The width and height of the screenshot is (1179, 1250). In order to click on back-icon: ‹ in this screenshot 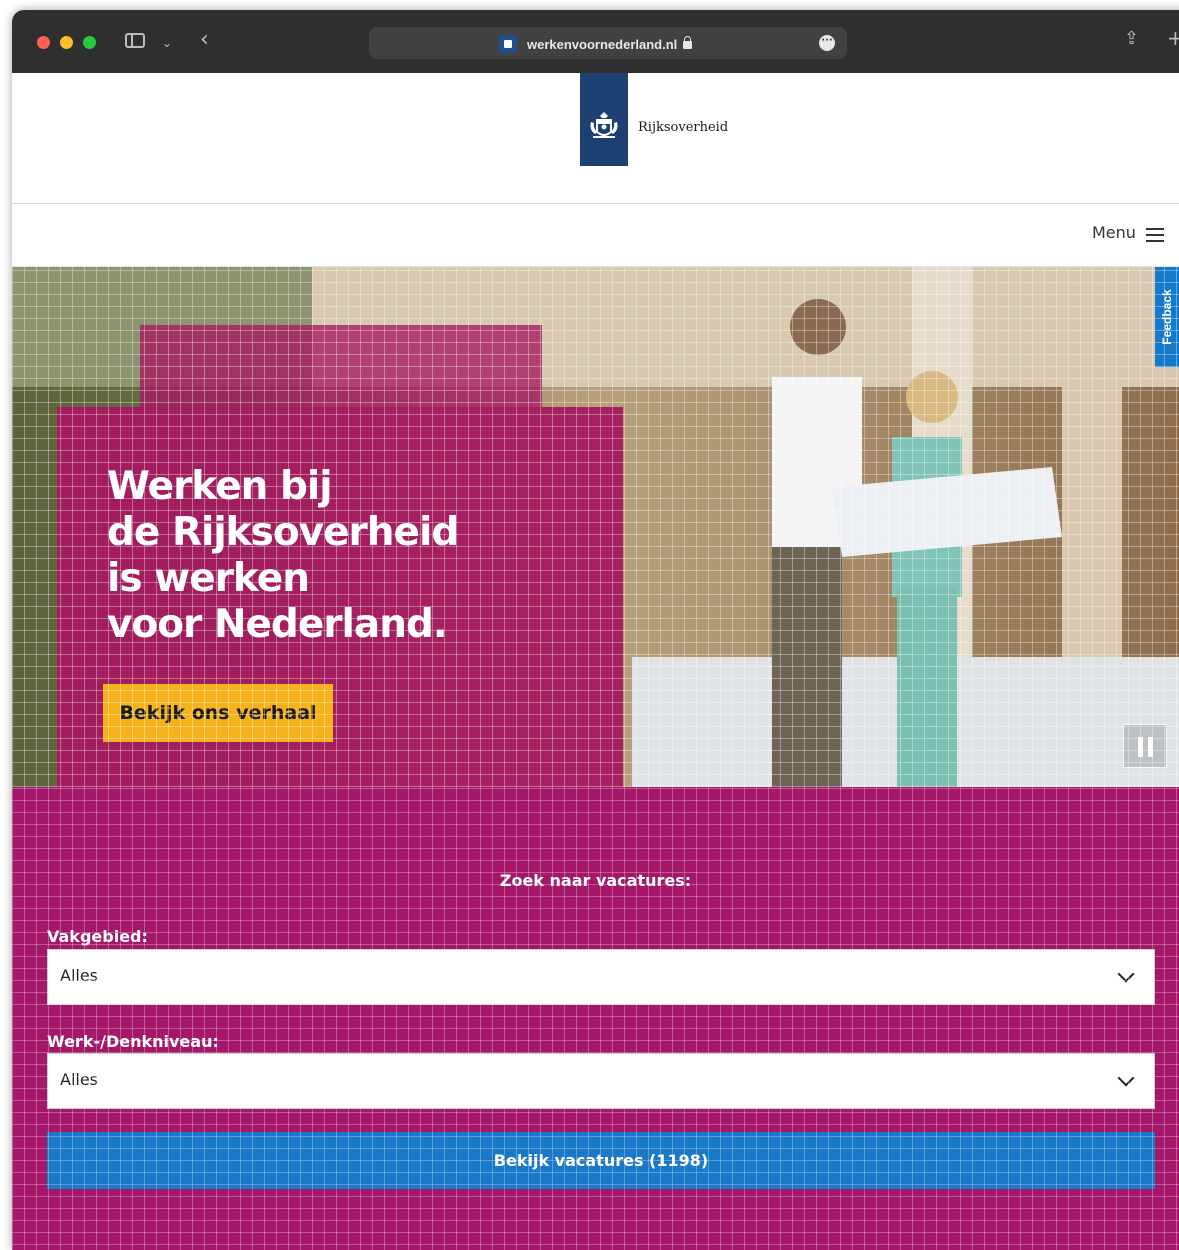, I will do `click(204, 40)`.